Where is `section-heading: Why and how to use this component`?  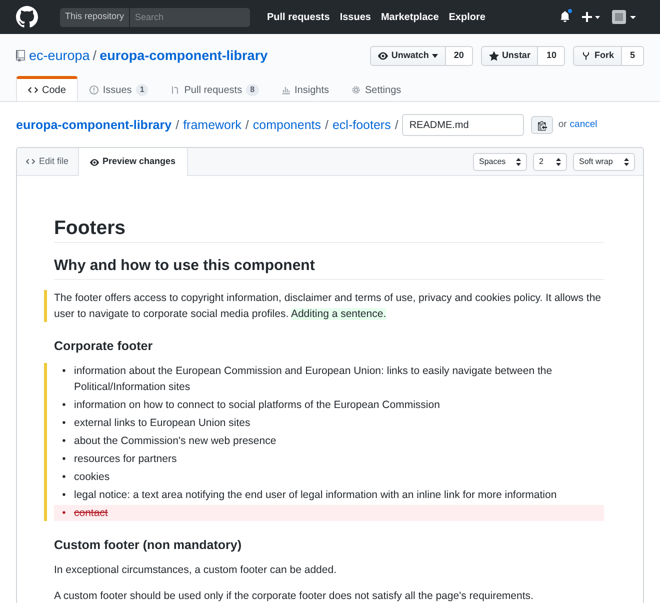 section-heading: Why and how to use this component is located at coordinates (329, 269).